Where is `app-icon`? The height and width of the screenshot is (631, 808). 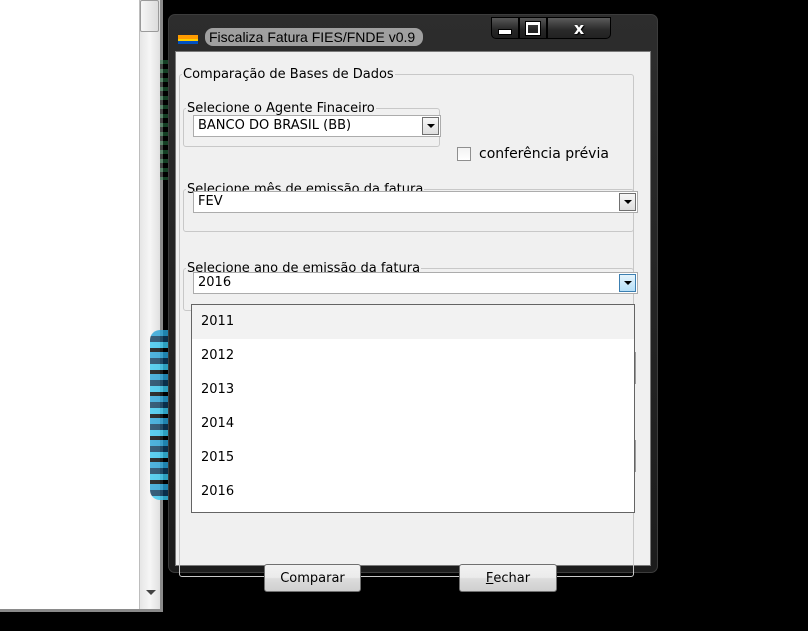 app-icon is located at coordinates (188, 39).